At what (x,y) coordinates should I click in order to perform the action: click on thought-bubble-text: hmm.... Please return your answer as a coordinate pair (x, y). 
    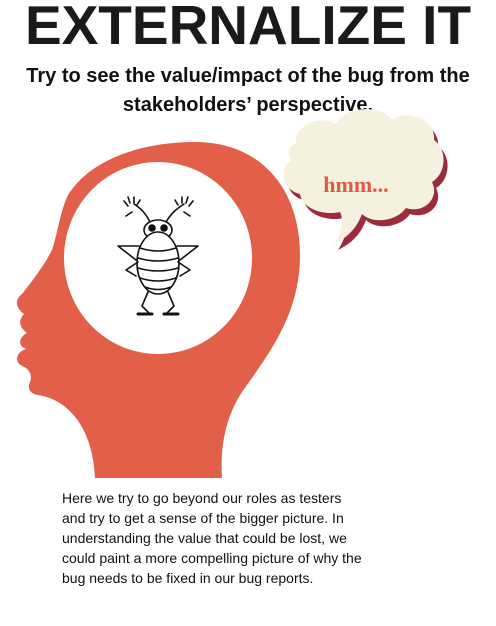
    Looking at the image, I should click on (355, 184).